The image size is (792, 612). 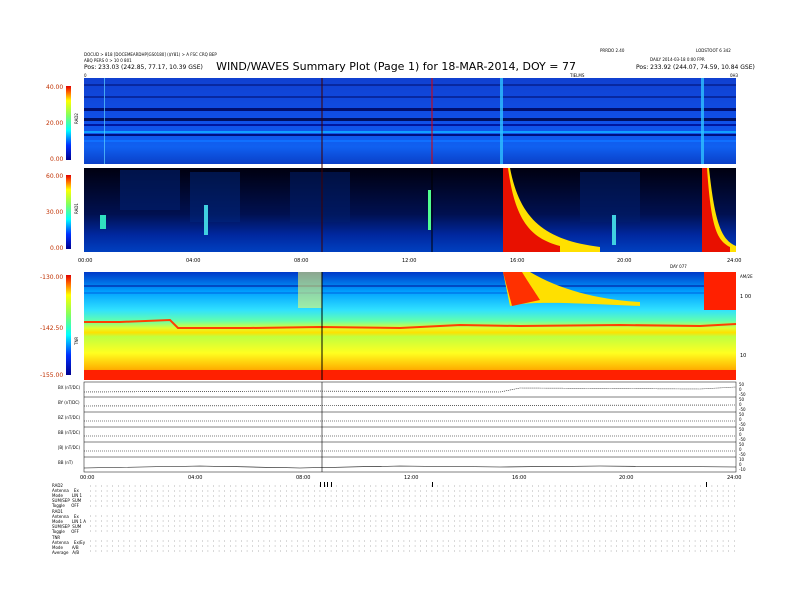 I want to click on tnr-right-tick-1: 10, so click(x=743, y=356).